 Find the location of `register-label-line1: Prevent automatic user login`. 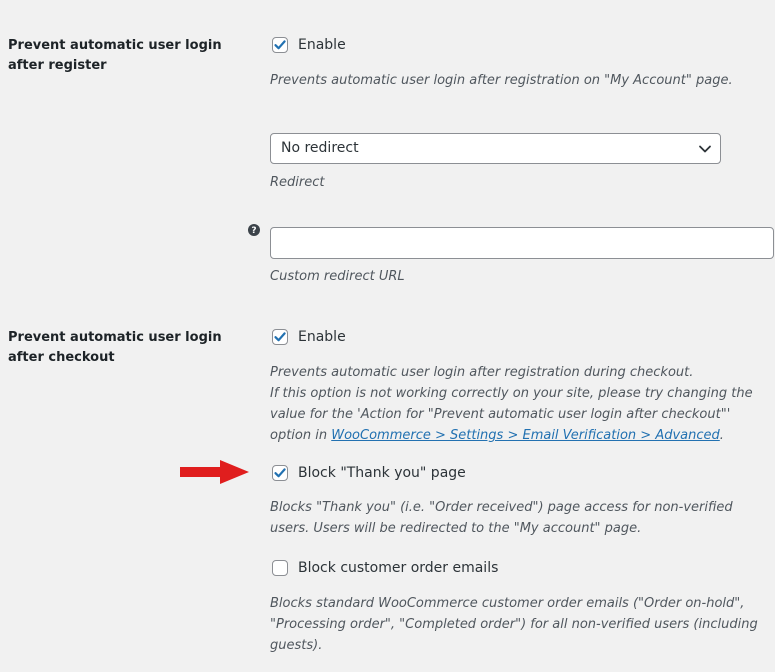

register-label-line1: Prevent automatic user login is located at coordinates (115, 45).